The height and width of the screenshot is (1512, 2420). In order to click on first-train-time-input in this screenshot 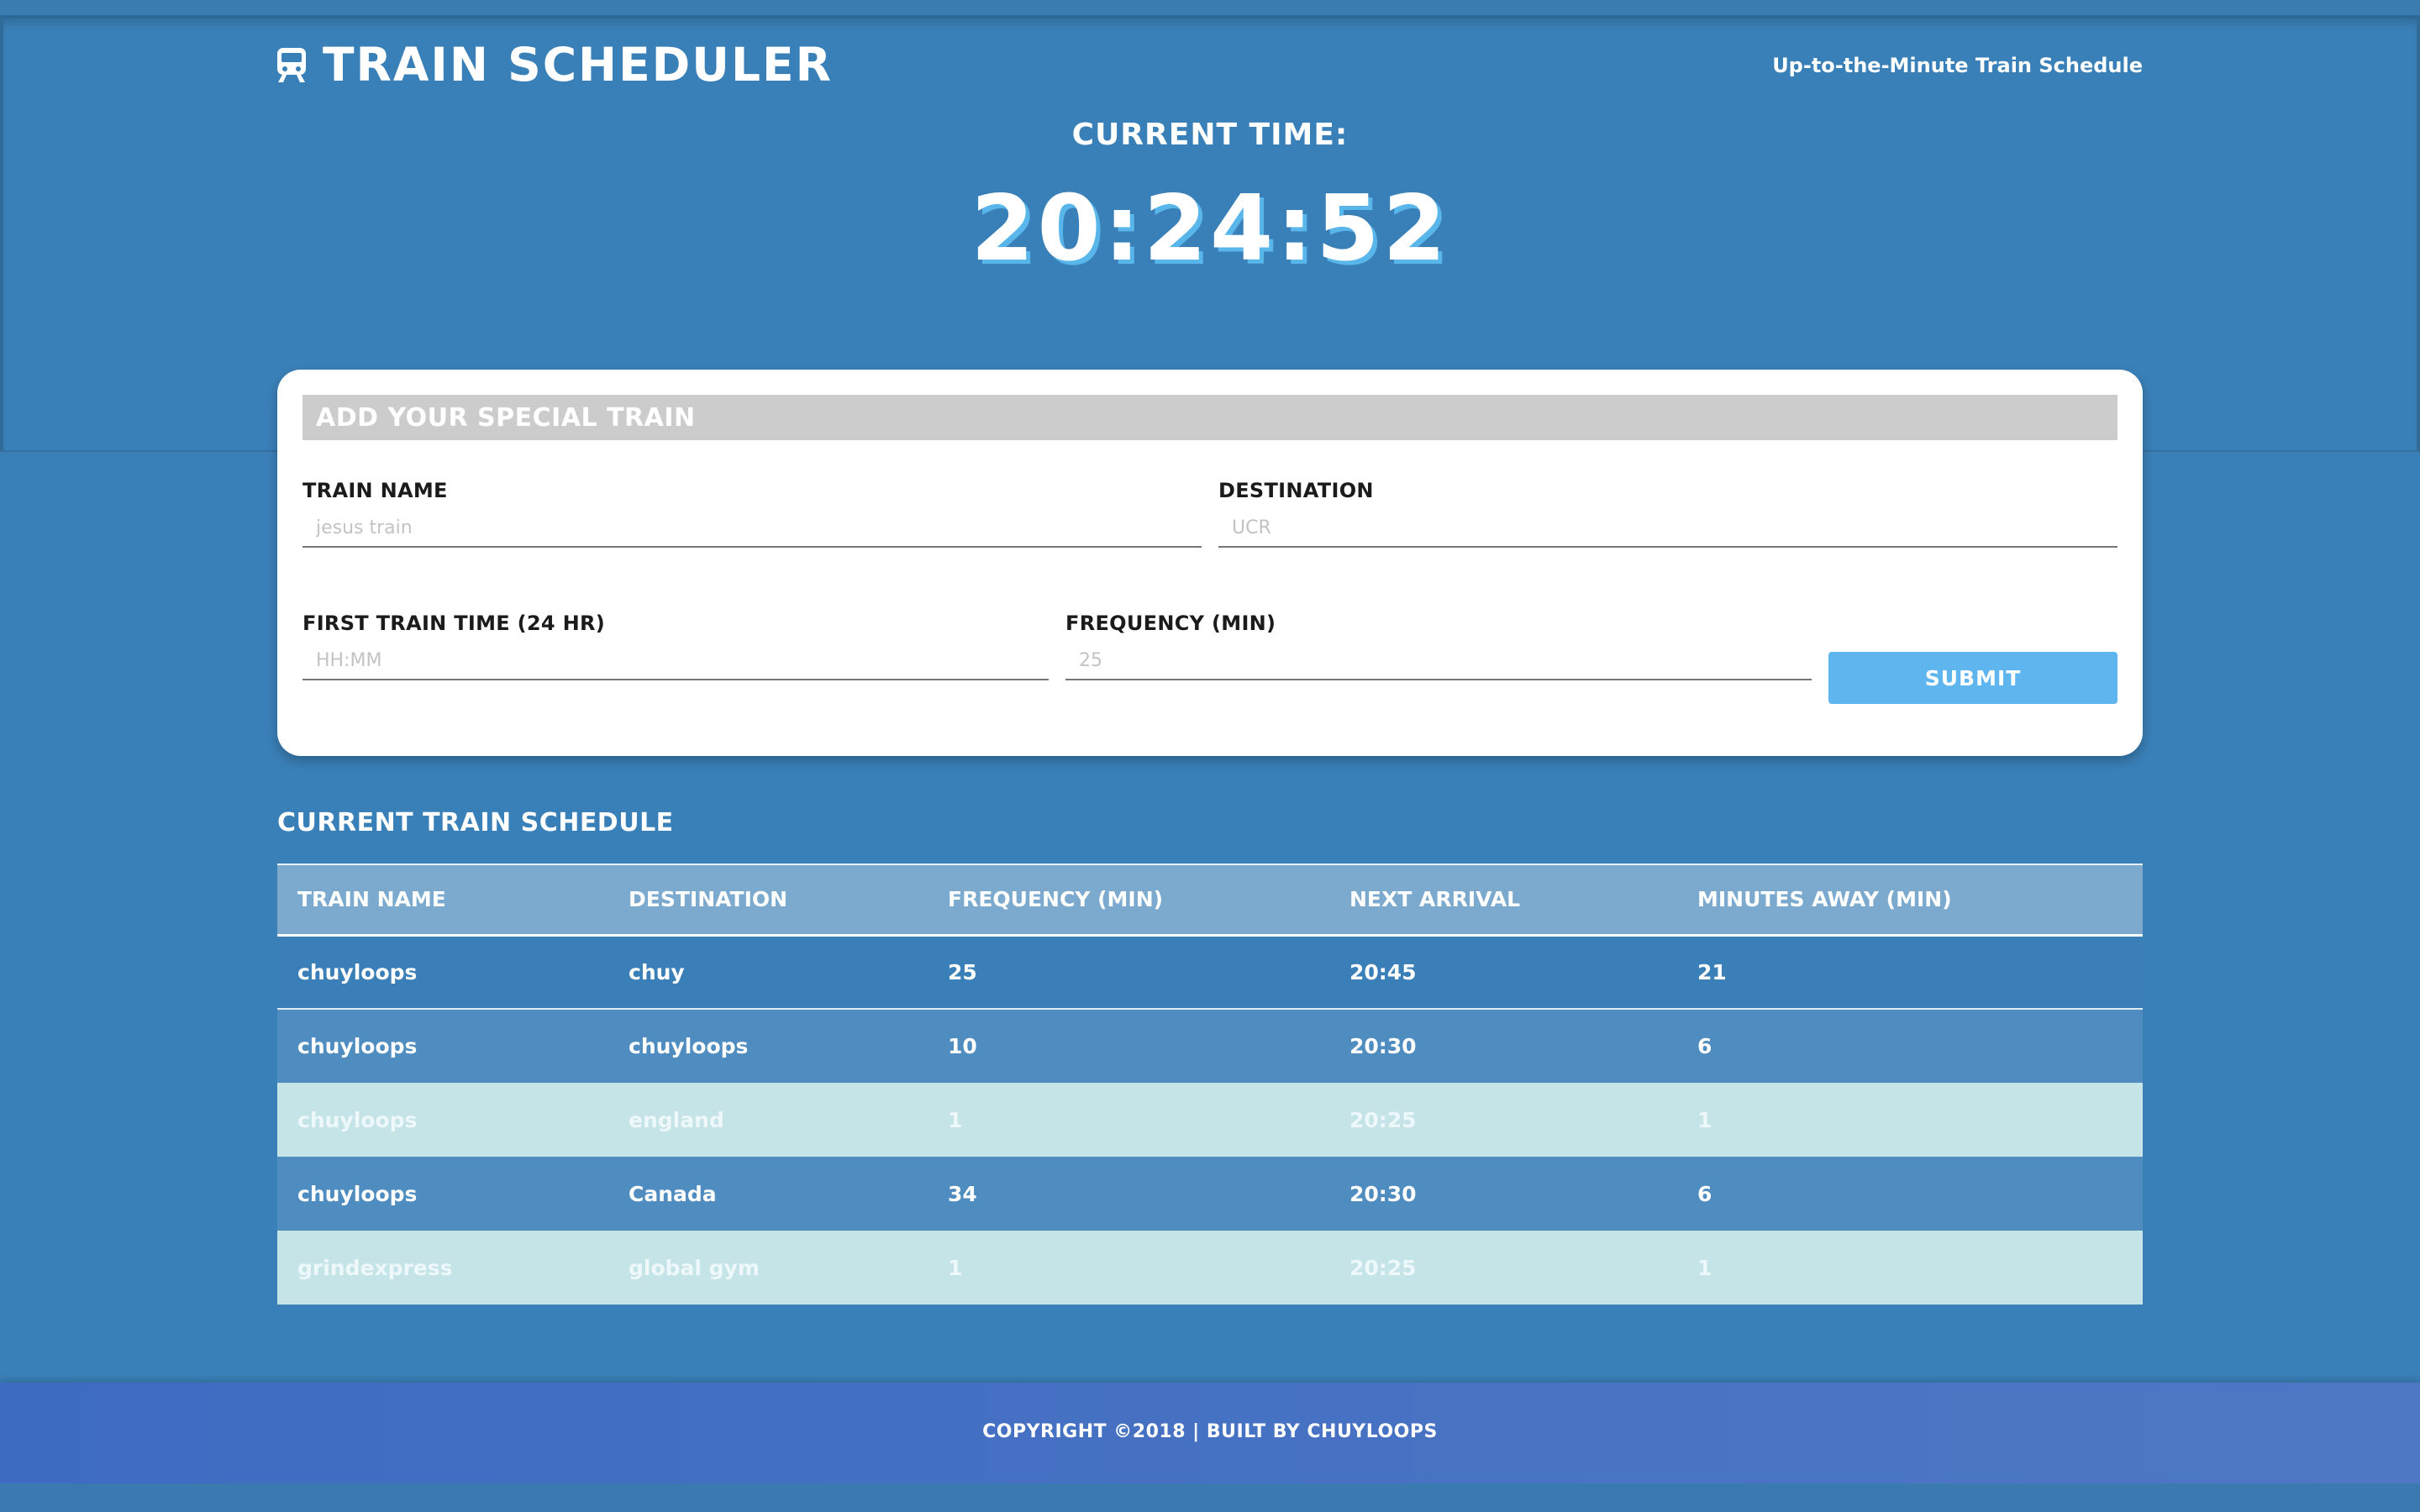, I will do `click(675, 661)`.